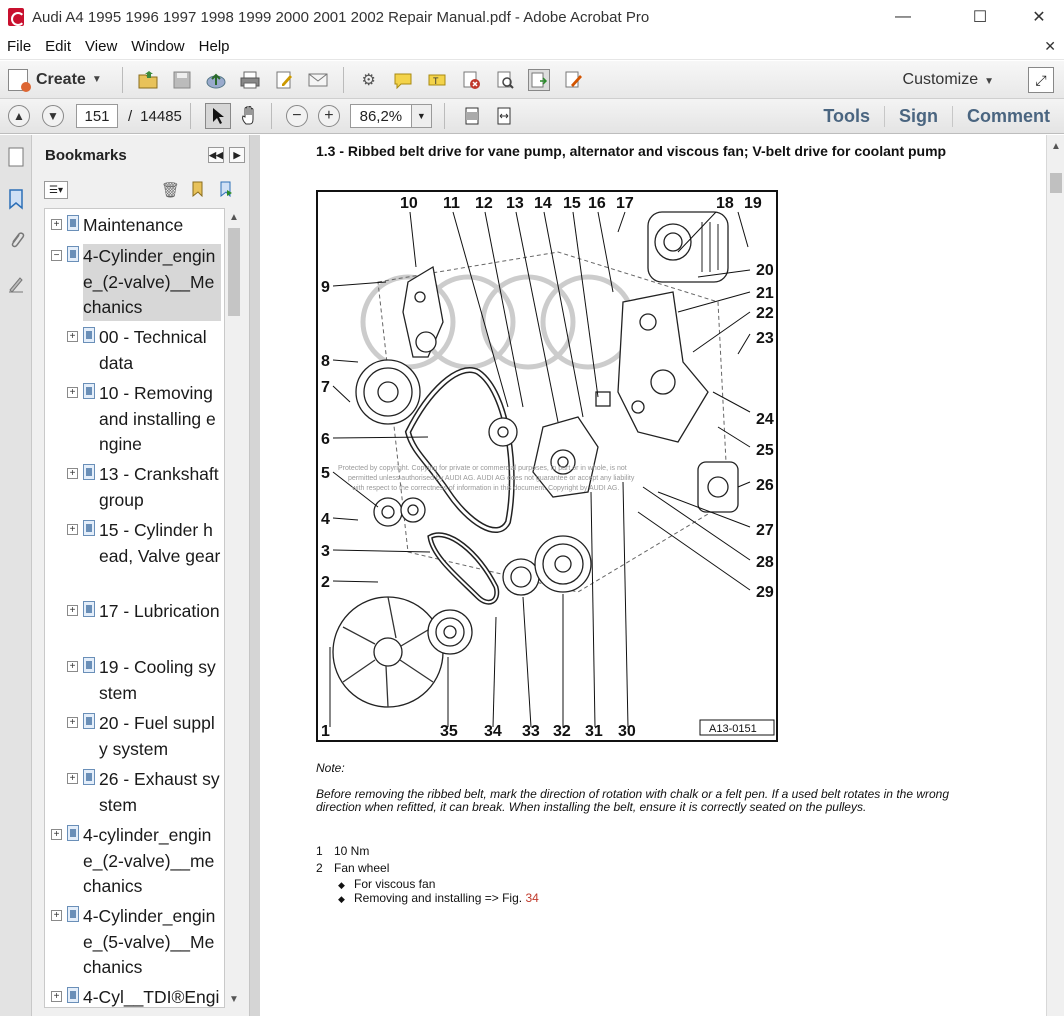 The image size is (1064, 1016). Describe the element at coordinates (144, 543) in the screenshot. I see `bookmark-15-cylinder-head: + 15 - Cylinder head, Valve gear` at that location.